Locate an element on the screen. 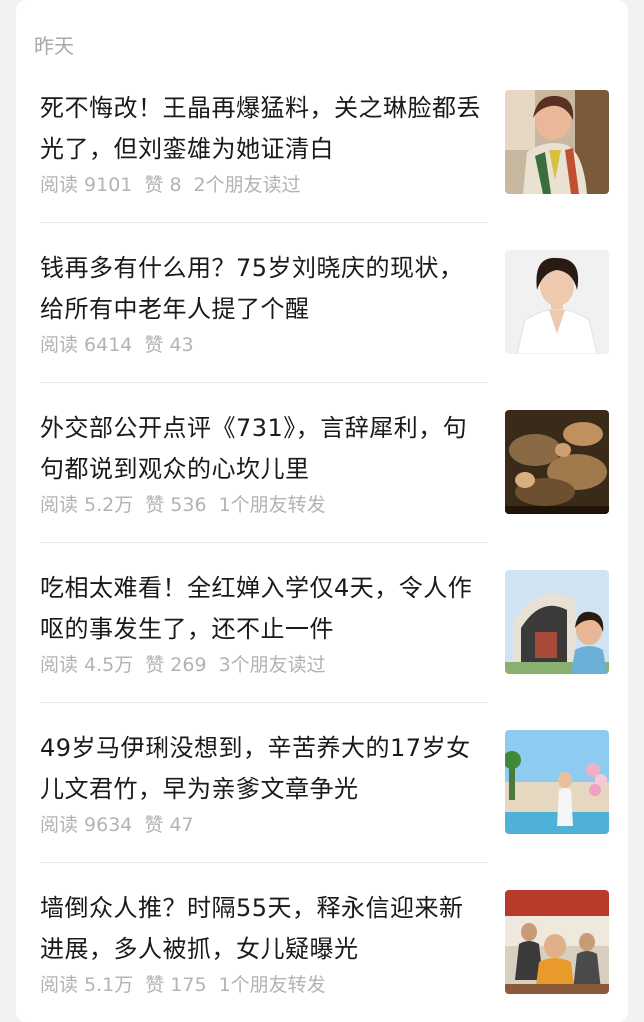 This screenshot has width=644, height=1022. read-count: 阅读 6414 is located at coordinates (86, 345).